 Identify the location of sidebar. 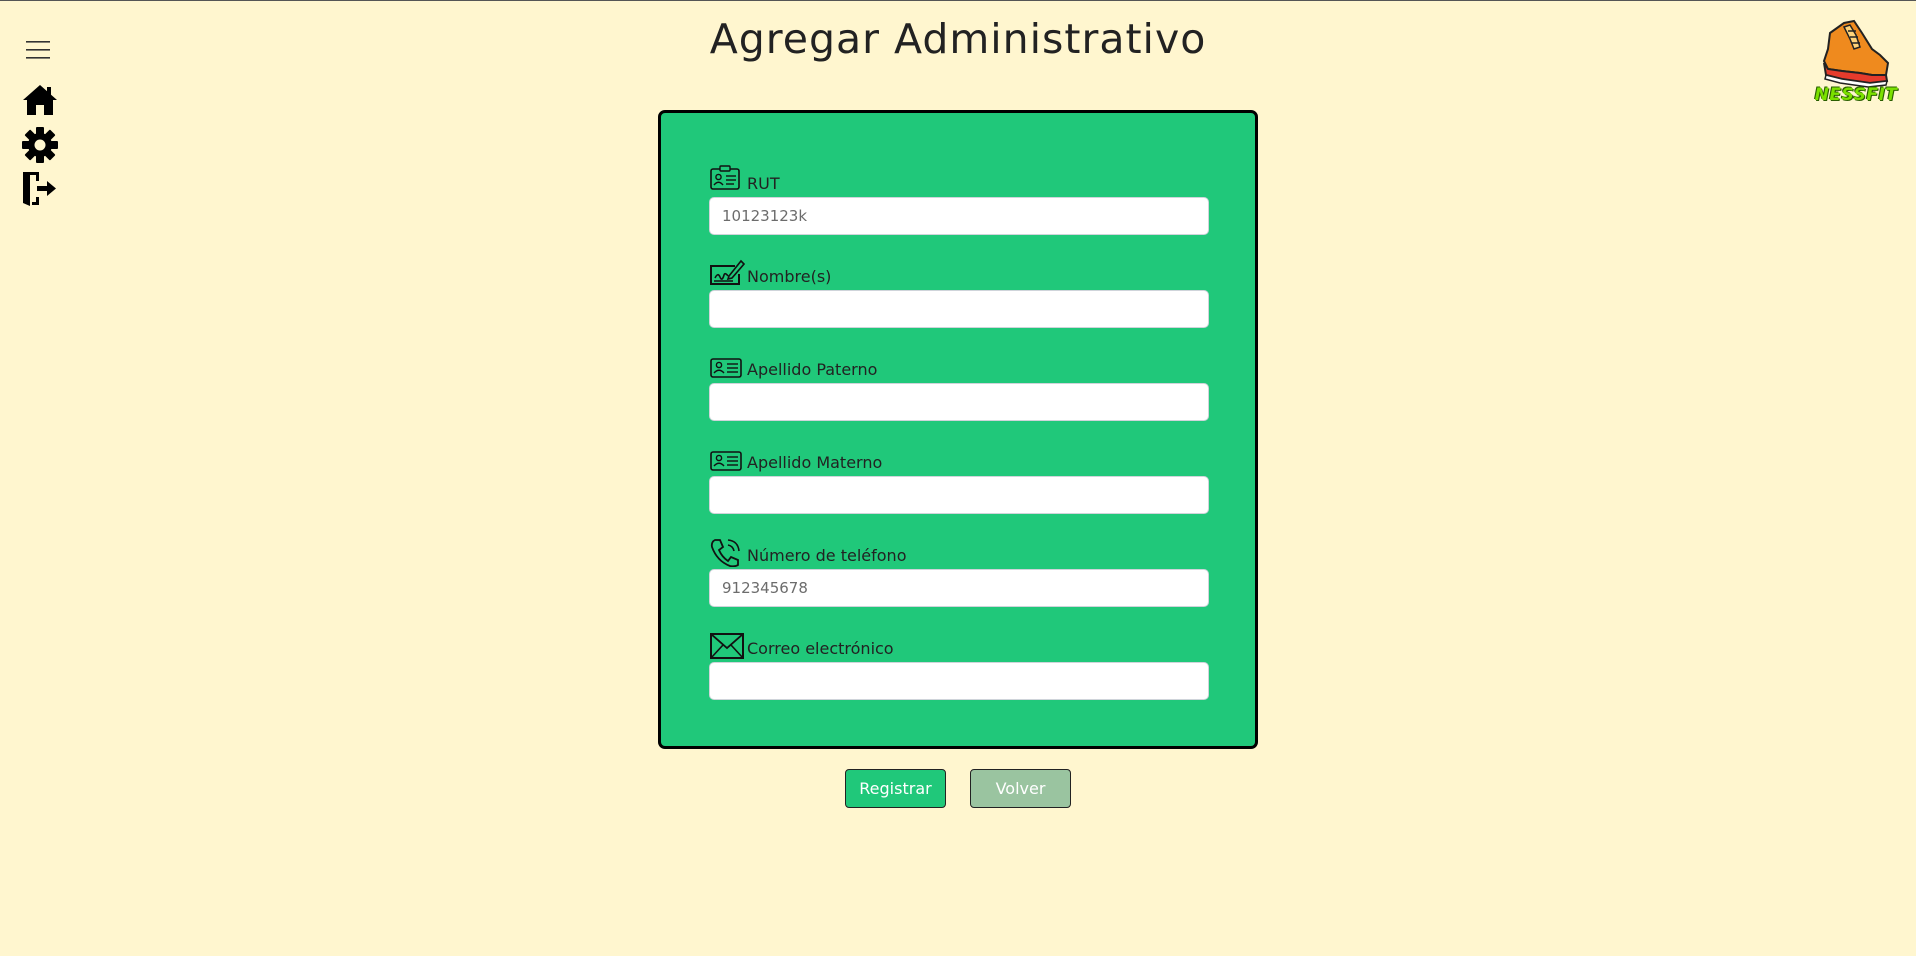
(40, 125).